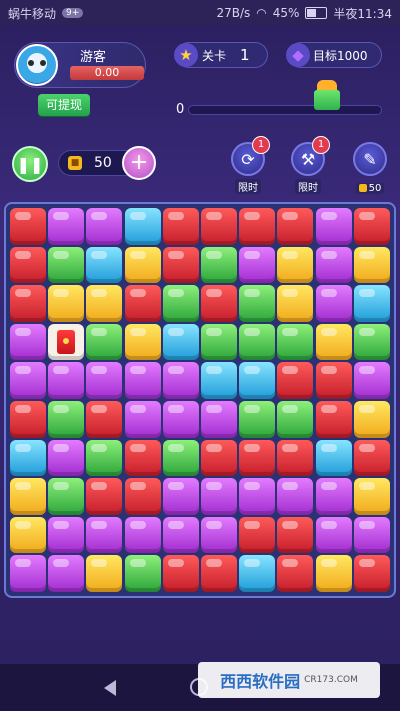 The width and height of the screenshot is (400, 711). I want to click on back-icon, so click(110, 688).